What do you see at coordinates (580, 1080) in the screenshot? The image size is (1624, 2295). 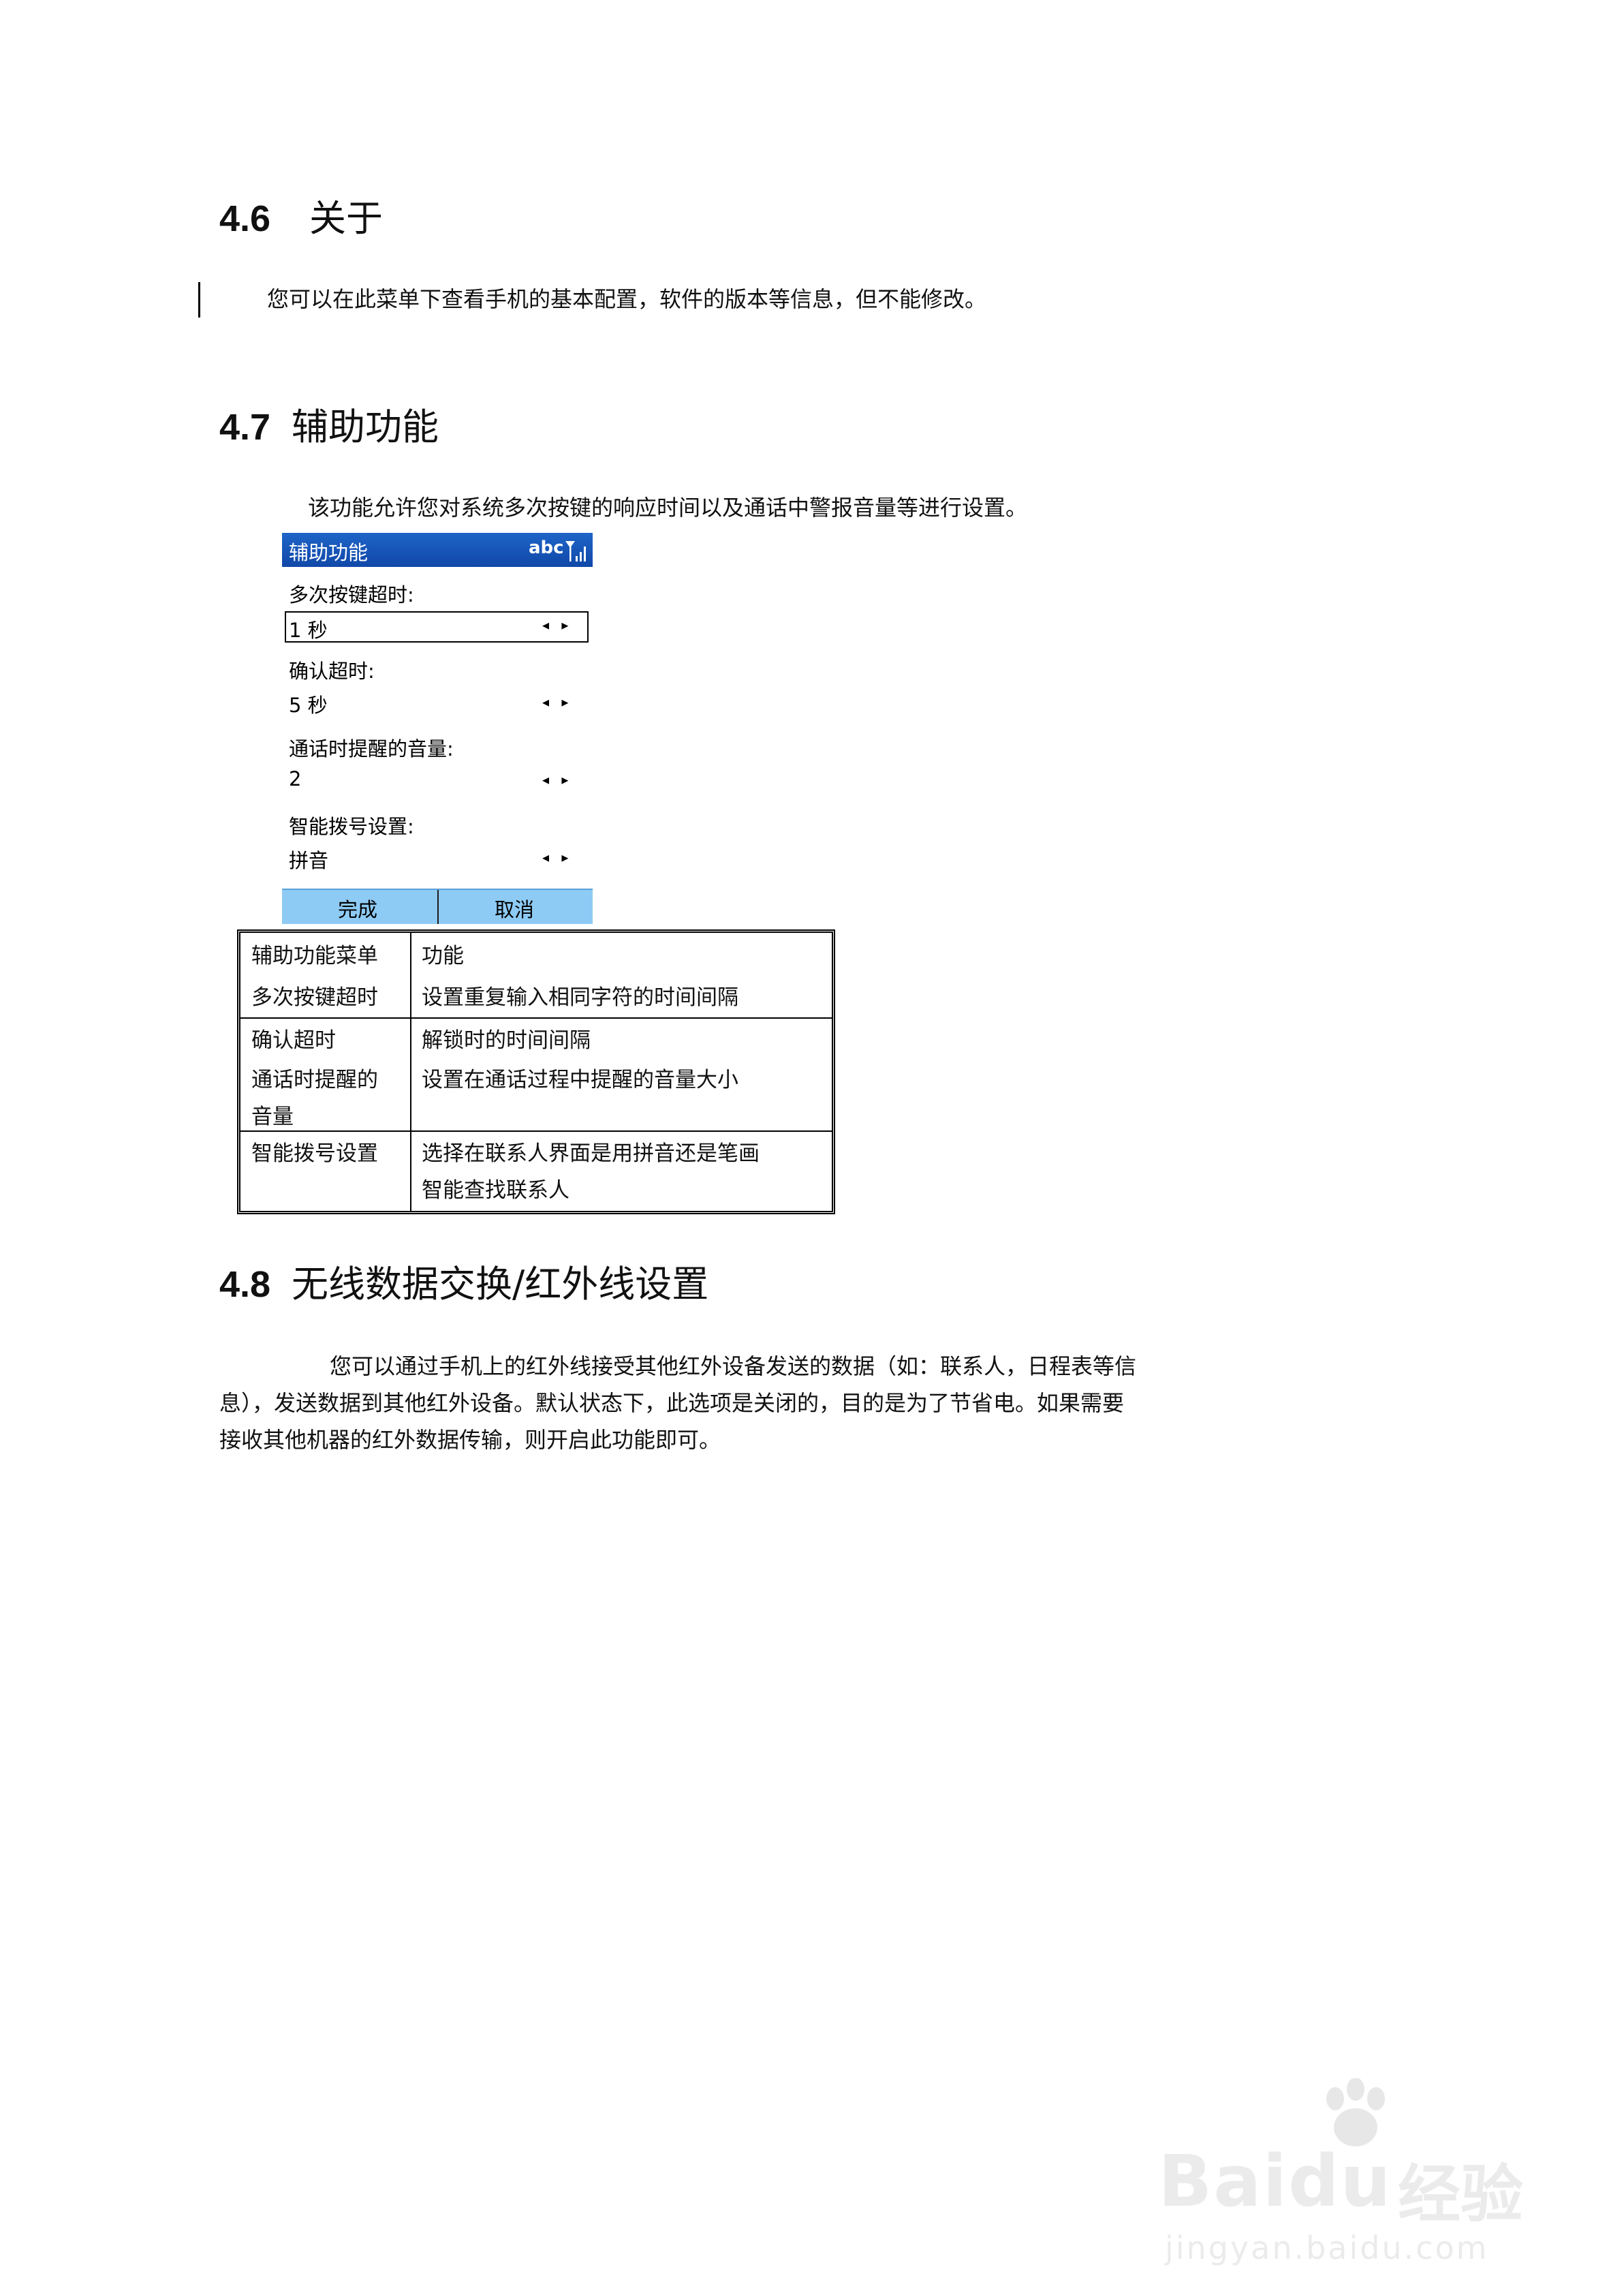 I see `table-cell: 设置在通话过程中提醒的音量大小` at bounding box center [580, 1080].